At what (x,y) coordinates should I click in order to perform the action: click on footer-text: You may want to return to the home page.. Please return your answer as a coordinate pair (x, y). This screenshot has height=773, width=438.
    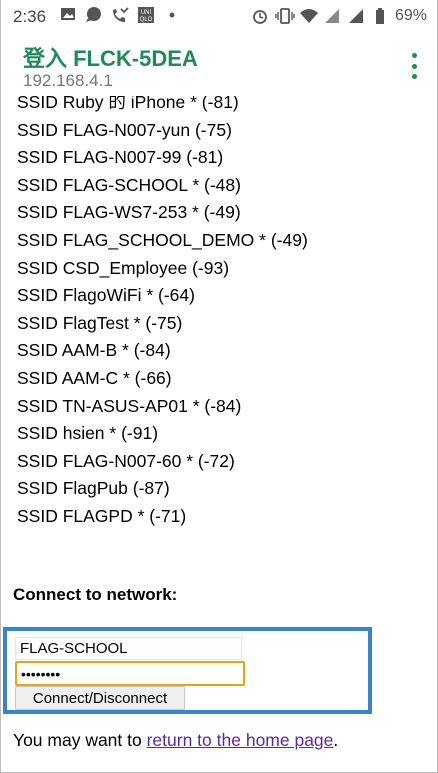
    Looking at the image, I should click on (175, 740).